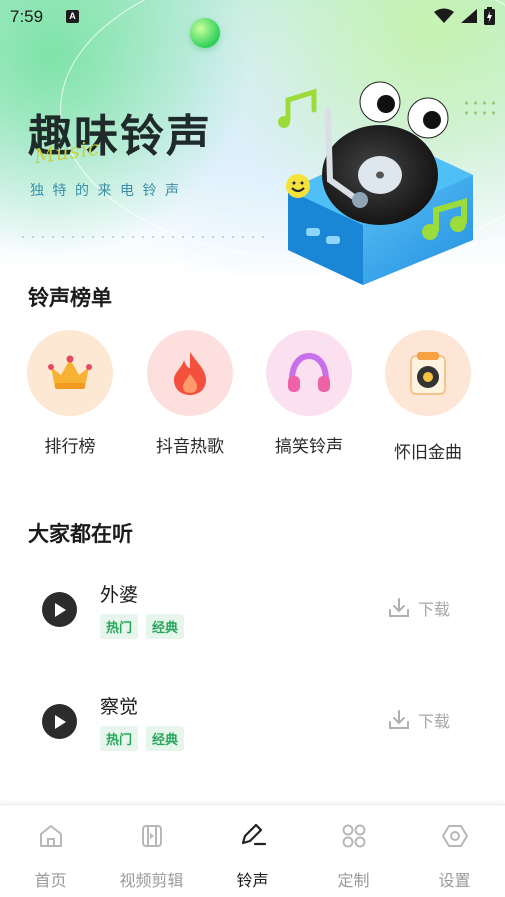 The height and width of the screenshot is (897, 505). I want to click on song-row: 察觉 热门 经典 下载, so click(252, 724).